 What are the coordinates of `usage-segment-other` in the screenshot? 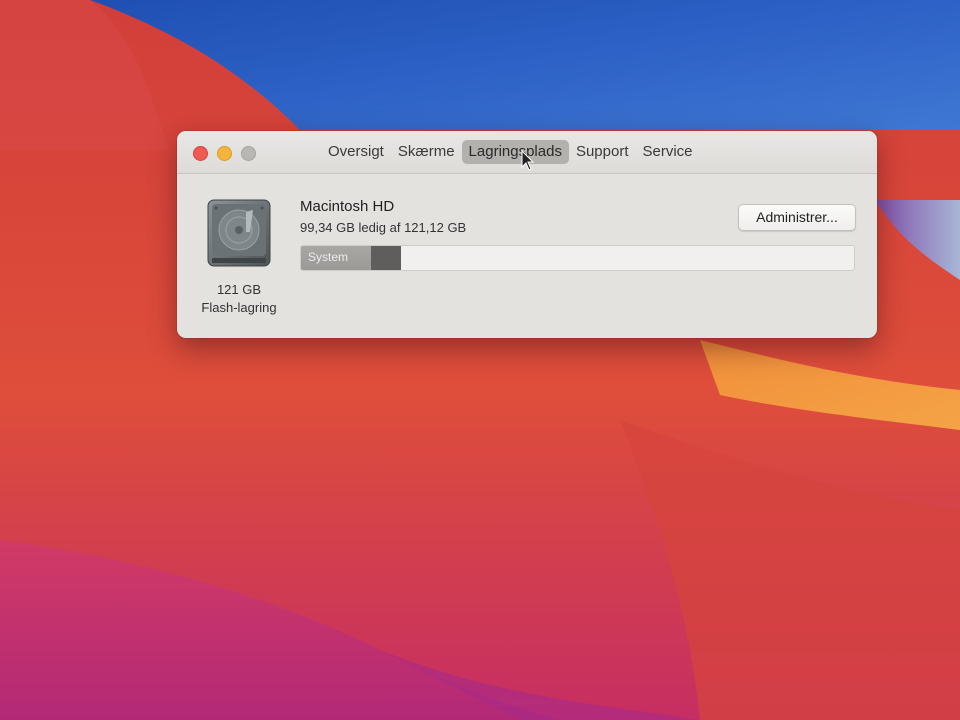 It's located at (386, 258).